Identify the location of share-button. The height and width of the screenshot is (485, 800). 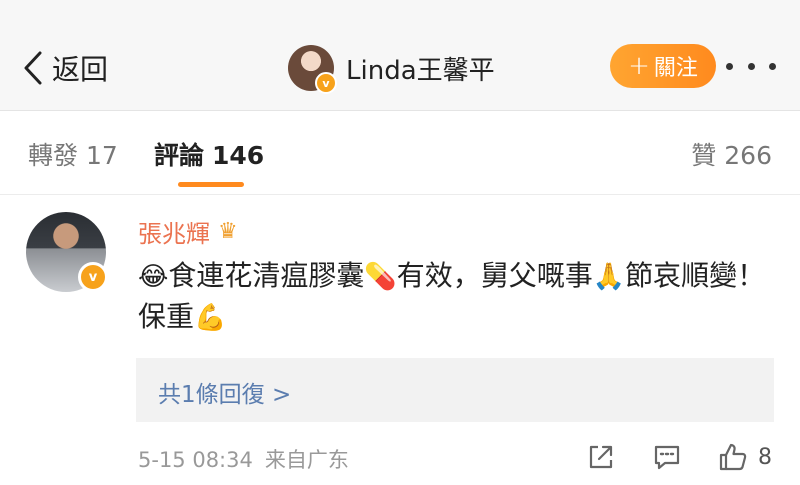
(601, 457).